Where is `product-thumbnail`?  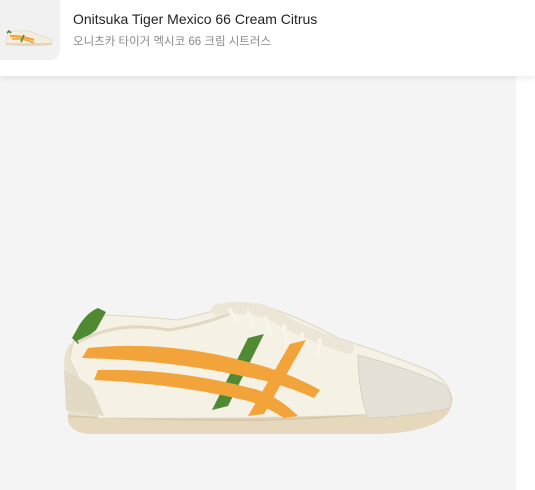
product-thumbnail is located at coordinates (30, 30).